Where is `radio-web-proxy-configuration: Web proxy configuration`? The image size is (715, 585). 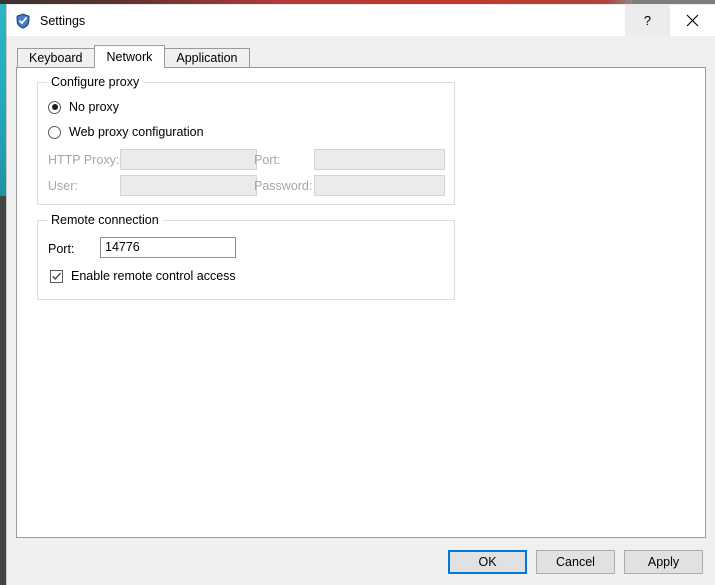 radio-web-proxy-configuration: Web proxy configuration is located at coordinates (126, 132).